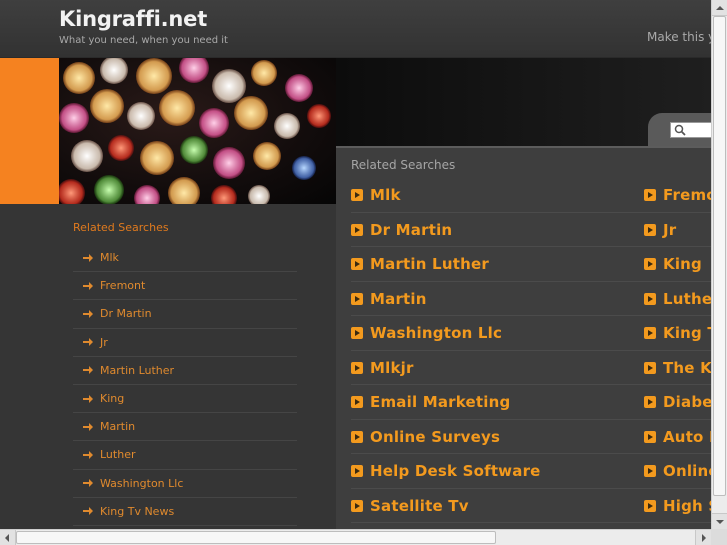 The width and height of the screenshot is (727, 545). What do you see at coordinates (142, 483) in the screenshot?
I see `sidebar-item-label: Washington Llc` at bounding box center [142, 483].